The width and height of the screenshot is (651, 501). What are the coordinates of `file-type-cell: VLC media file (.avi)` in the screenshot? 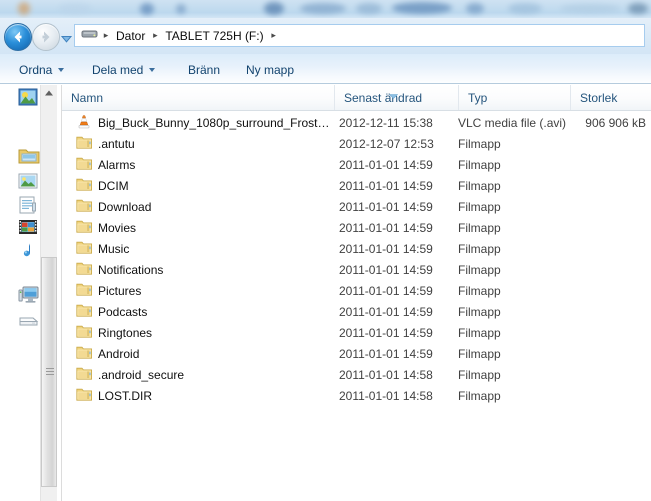 It's located at (512, 122).